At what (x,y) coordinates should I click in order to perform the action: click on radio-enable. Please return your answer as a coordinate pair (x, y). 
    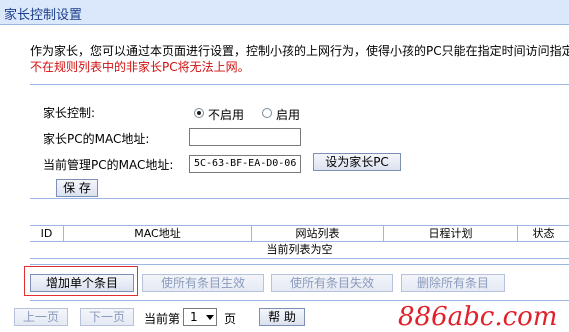
    Looking at the image, I should click on (267, 113).